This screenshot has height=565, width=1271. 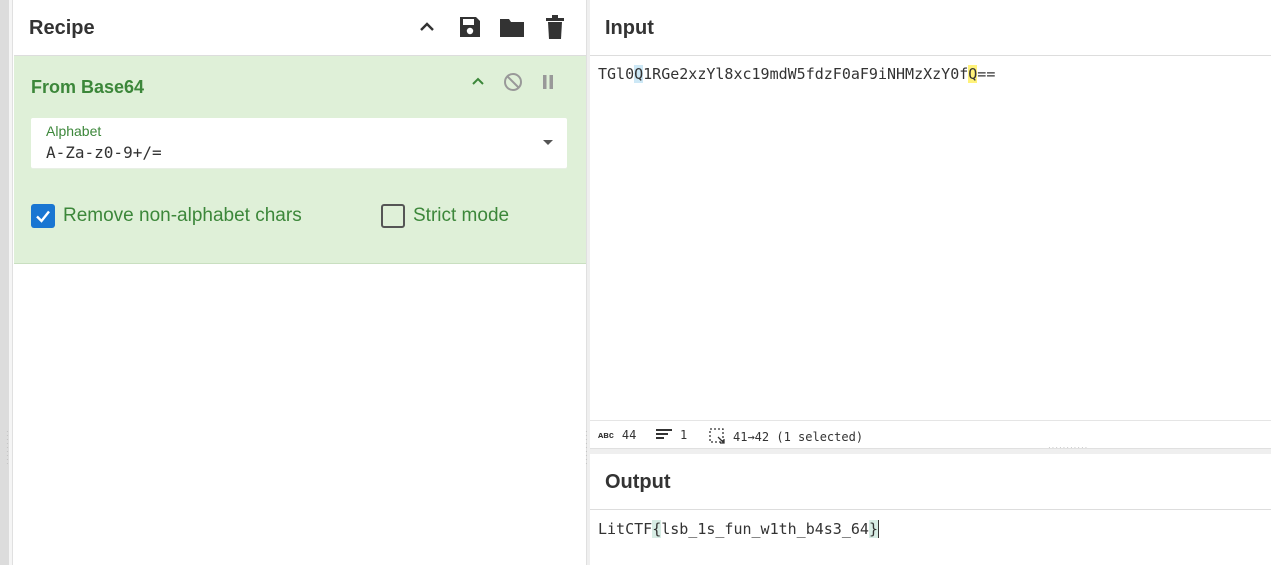 I want to click on dropdown-arrow-icon, so click(x=548, y=142).